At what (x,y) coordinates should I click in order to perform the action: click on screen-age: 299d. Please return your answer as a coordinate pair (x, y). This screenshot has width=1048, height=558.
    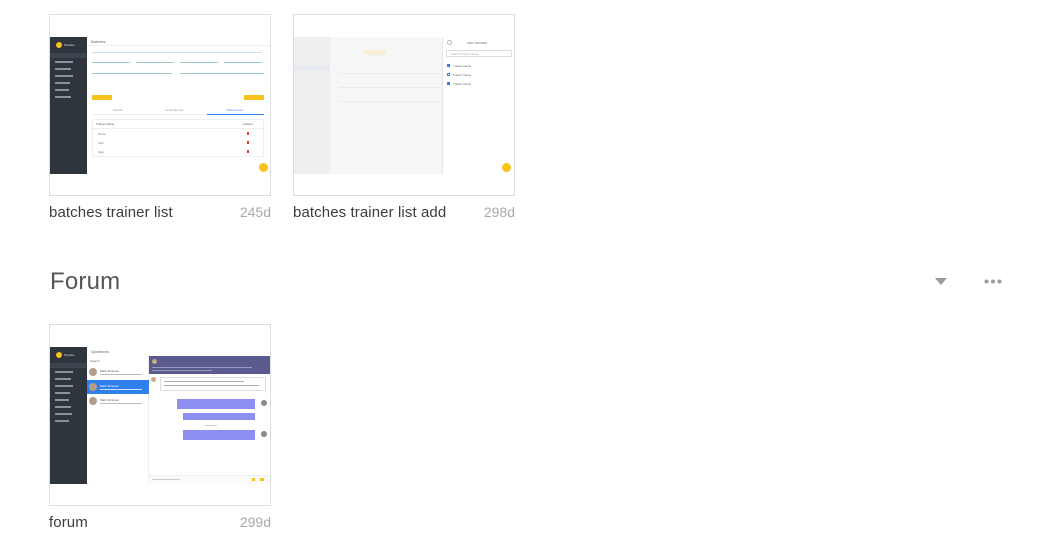
    Looking at the image, I should click on (255, 522).